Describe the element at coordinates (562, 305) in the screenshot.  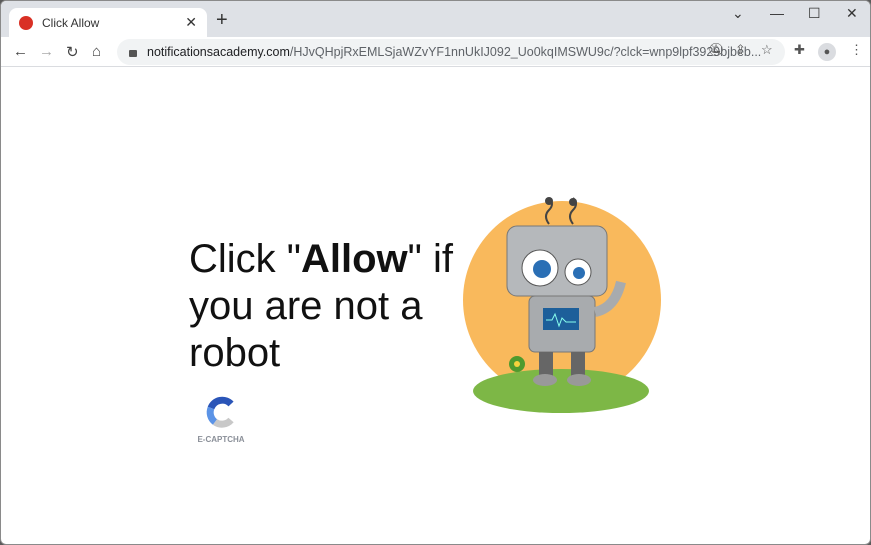
I see `robot-illustration` at that location.